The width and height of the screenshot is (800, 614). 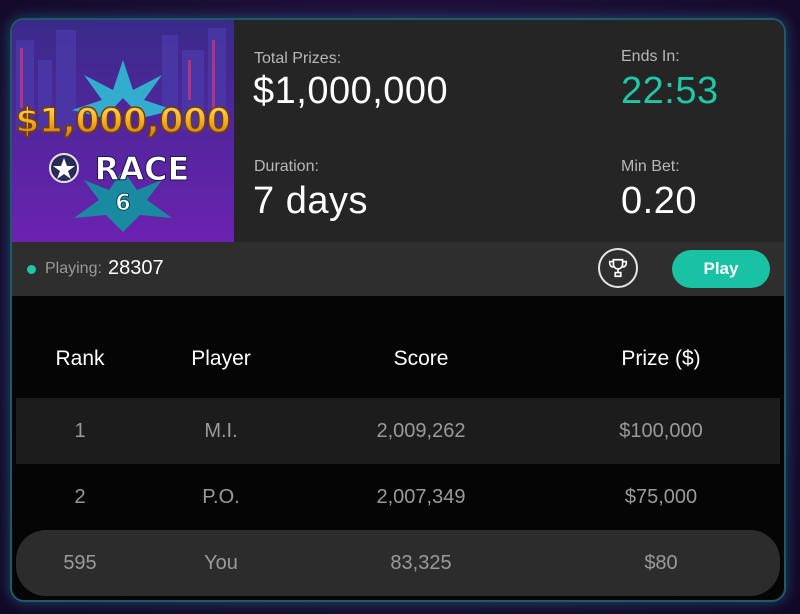 I want to click on playing-label: Playing:, so click(x=73, y=268).